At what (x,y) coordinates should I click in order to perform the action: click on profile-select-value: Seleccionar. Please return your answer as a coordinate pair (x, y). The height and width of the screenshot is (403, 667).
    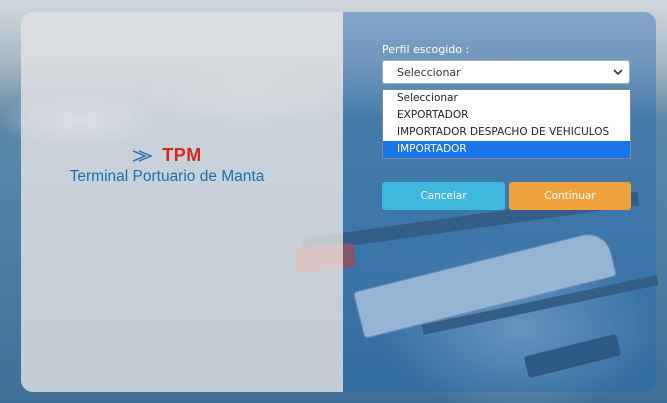
    Looking at the image, I should click on (429, 72).